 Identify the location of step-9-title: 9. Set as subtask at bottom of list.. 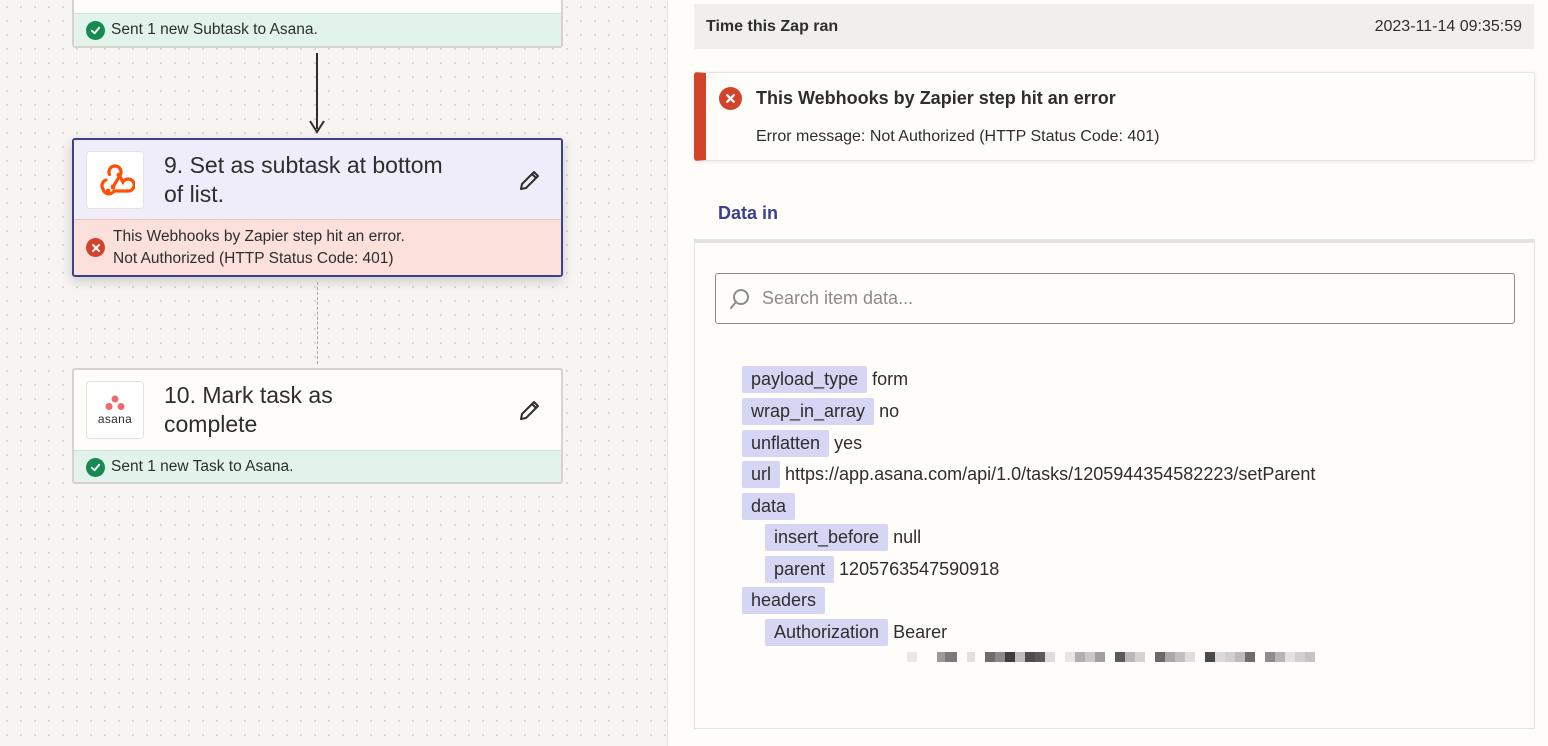
(303, 179).